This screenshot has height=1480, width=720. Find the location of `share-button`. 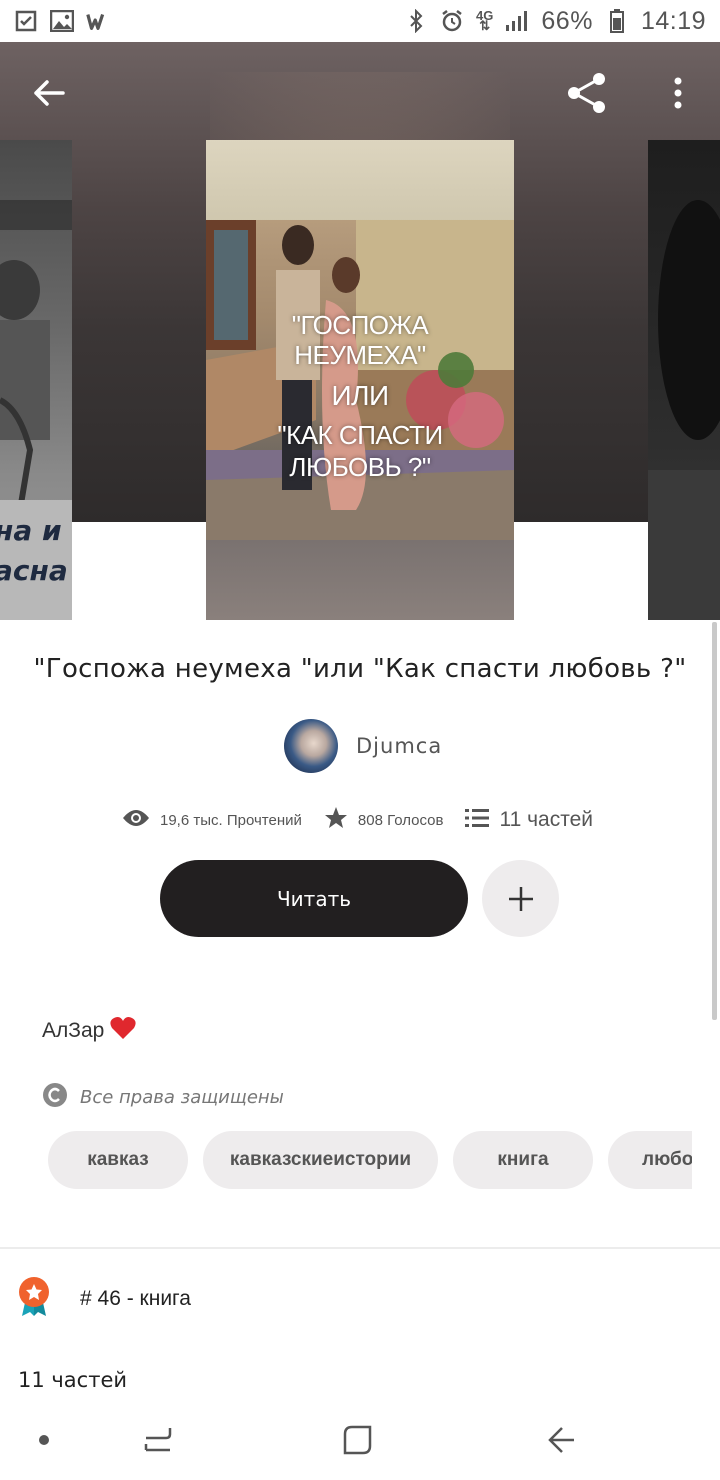

share-button is located at coordinates (587, 93).